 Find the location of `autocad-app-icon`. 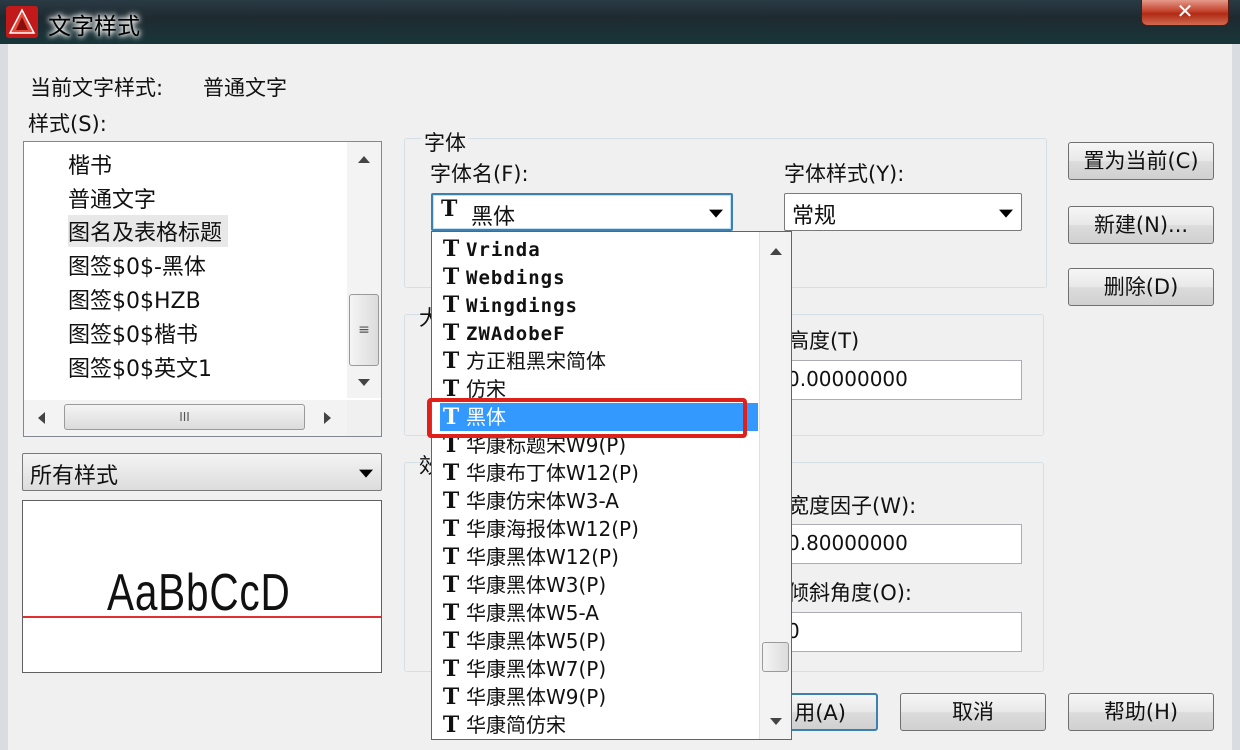

autocad-app-icon is located at coordinates (22, 22).